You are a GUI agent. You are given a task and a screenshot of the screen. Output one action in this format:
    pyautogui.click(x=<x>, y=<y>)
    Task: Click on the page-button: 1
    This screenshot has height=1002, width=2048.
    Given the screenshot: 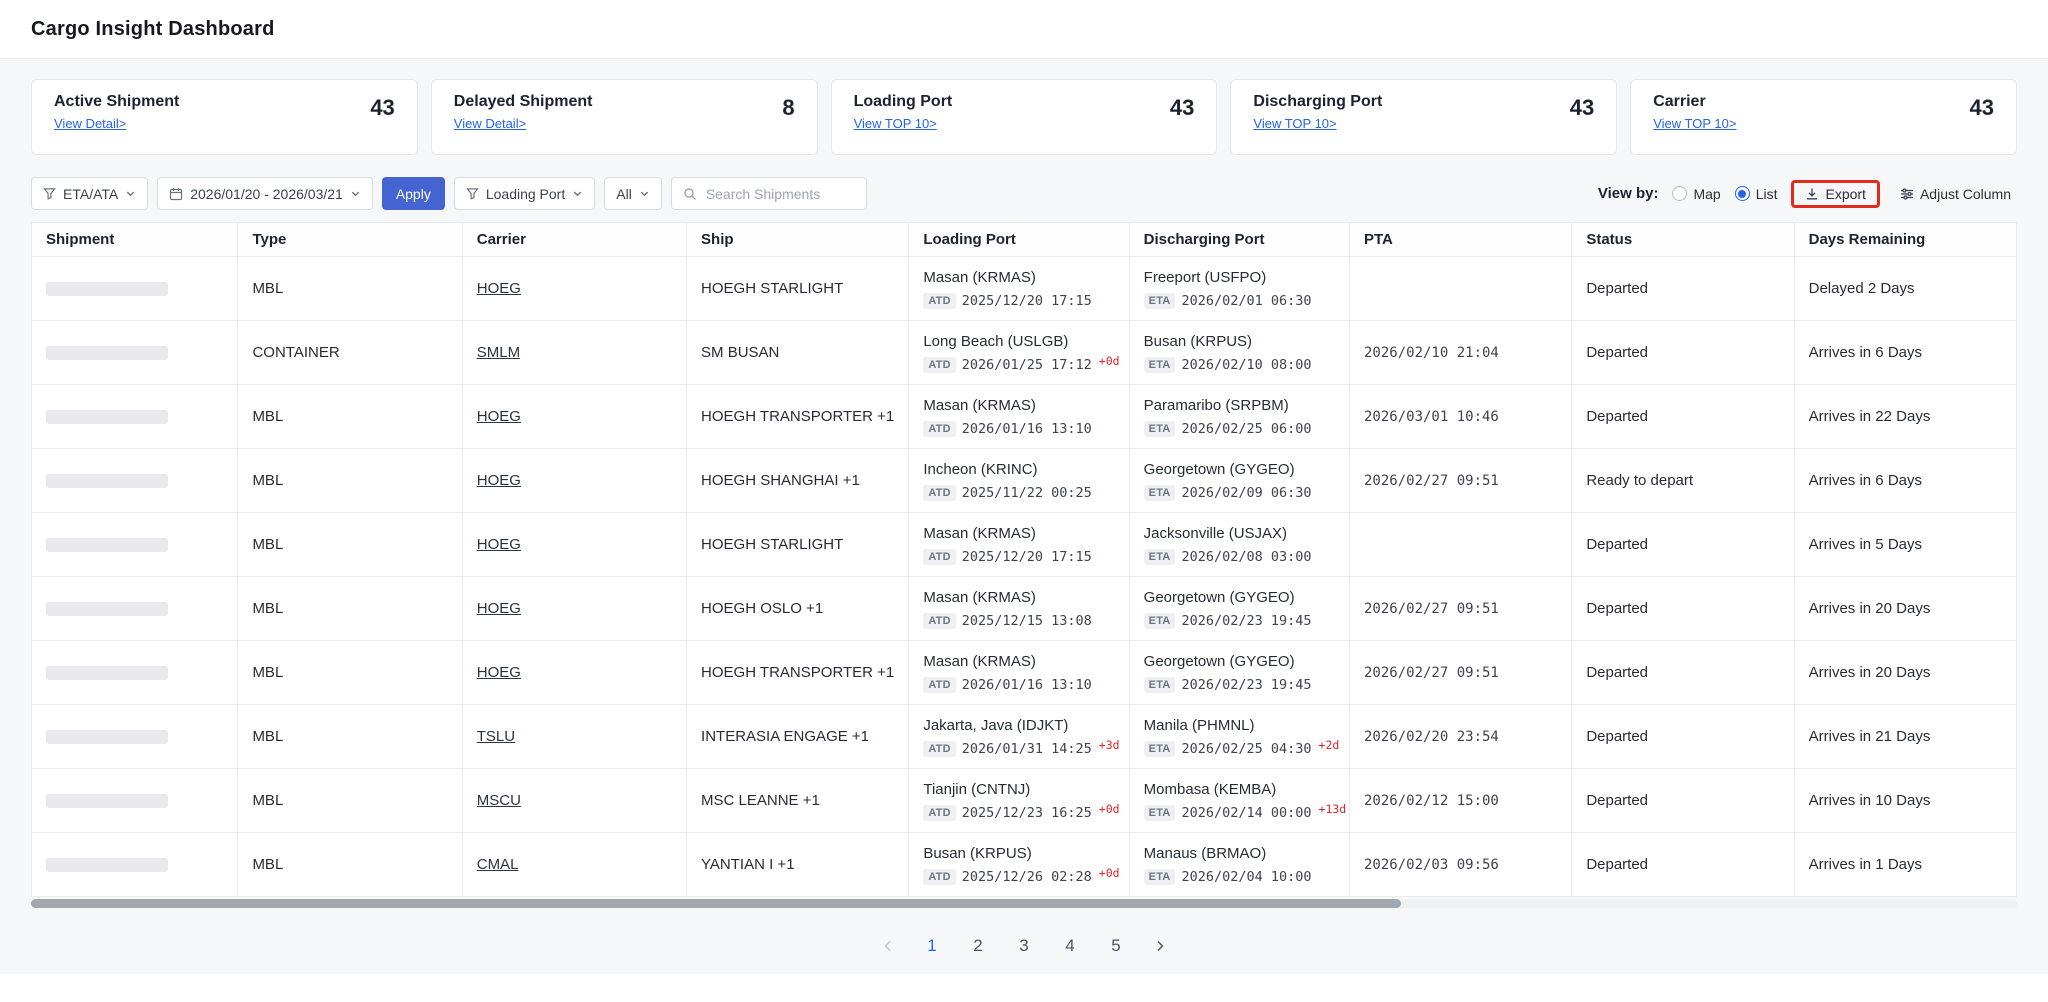 What is the action you would take?
    pyautogui.click(x=932, y=946)
    